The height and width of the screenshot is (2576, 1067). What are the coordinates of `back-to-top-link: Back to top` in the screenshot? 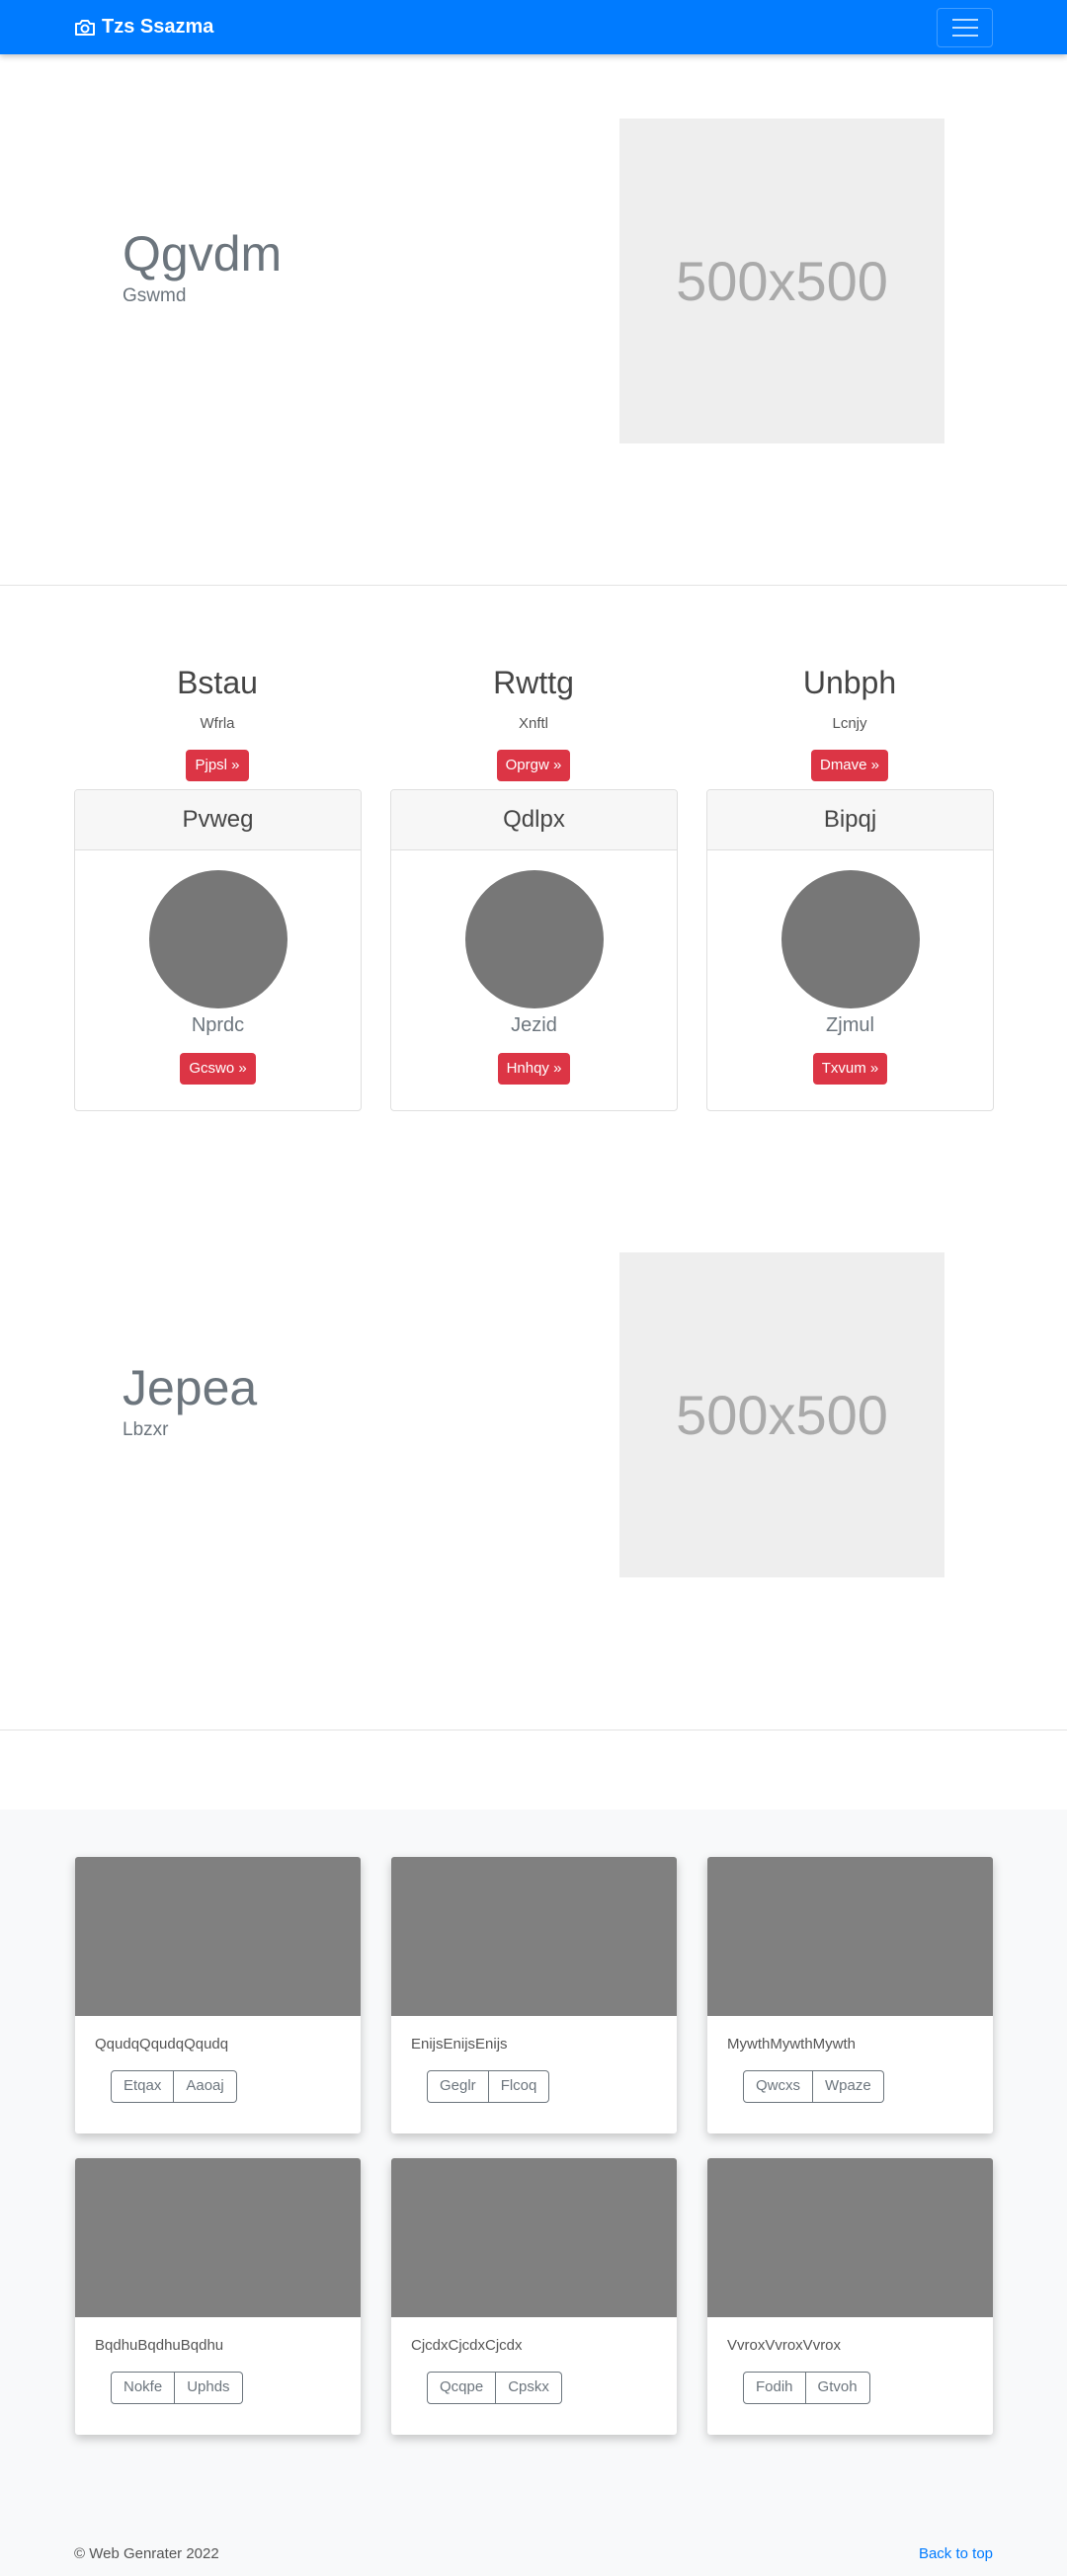 It's located at (956, 2553).